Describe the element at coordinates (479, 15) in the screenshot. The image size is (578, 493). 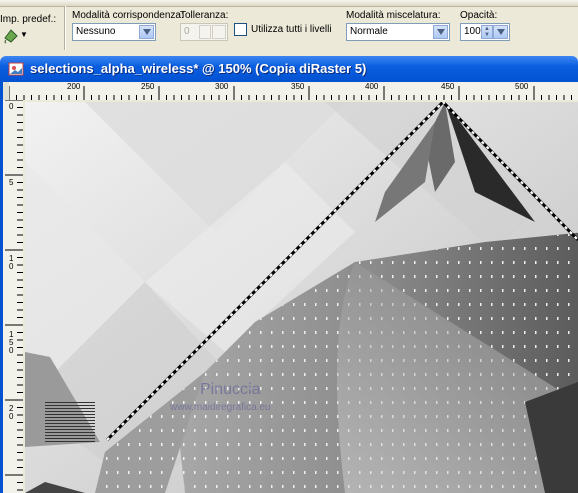
I see `opacity-label: Opacità:` at that location.